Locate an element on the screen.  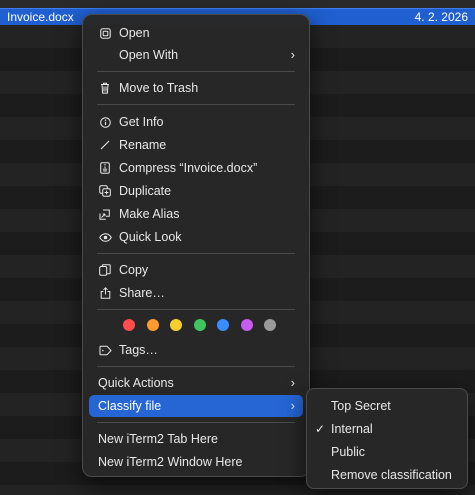
menu-label: Get Info is located at coordinates (141, 122).